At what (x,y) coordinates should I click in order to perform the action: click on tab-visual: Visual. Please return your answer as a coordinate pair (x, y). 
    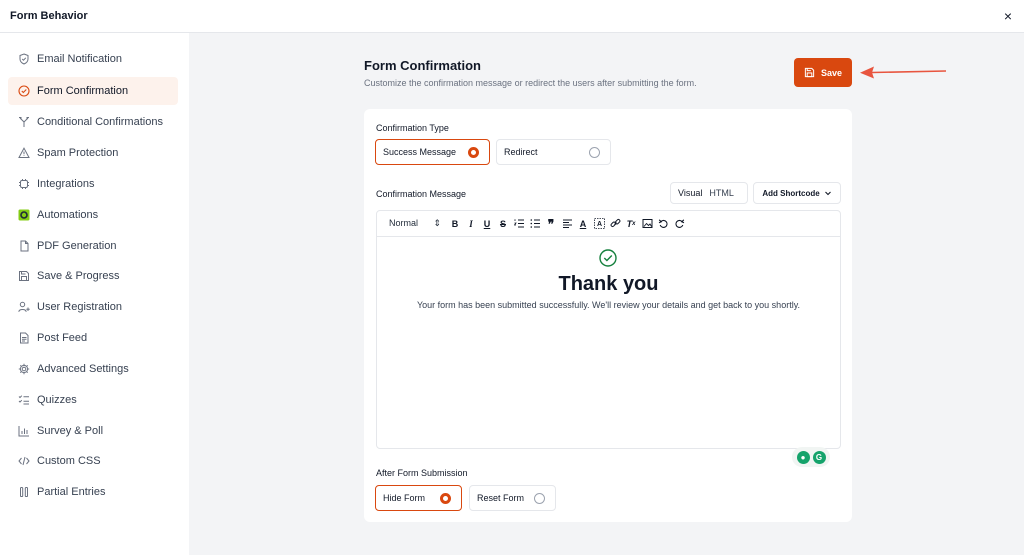
    Looking at the image, I should click on (690, 193).